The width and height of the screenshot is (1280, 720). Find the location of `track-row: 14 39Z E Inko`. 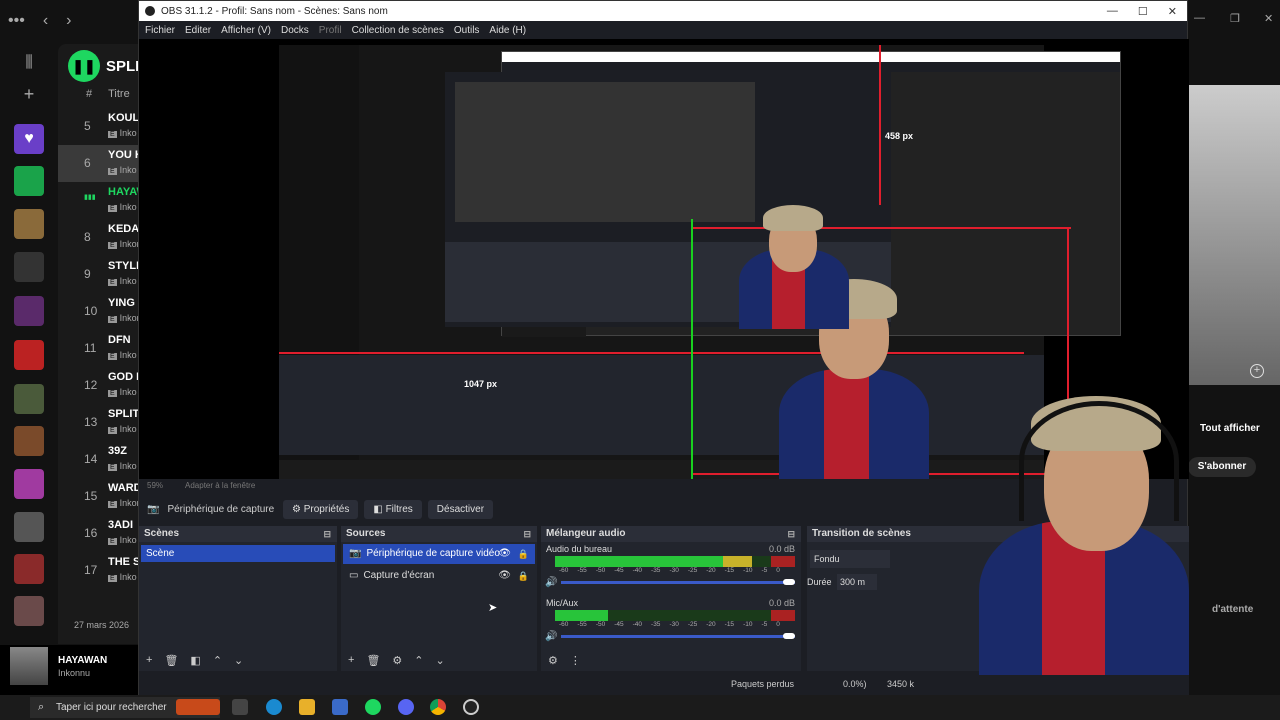

track-row: 14 39Z E Inko is located at coordinates (99, 459).